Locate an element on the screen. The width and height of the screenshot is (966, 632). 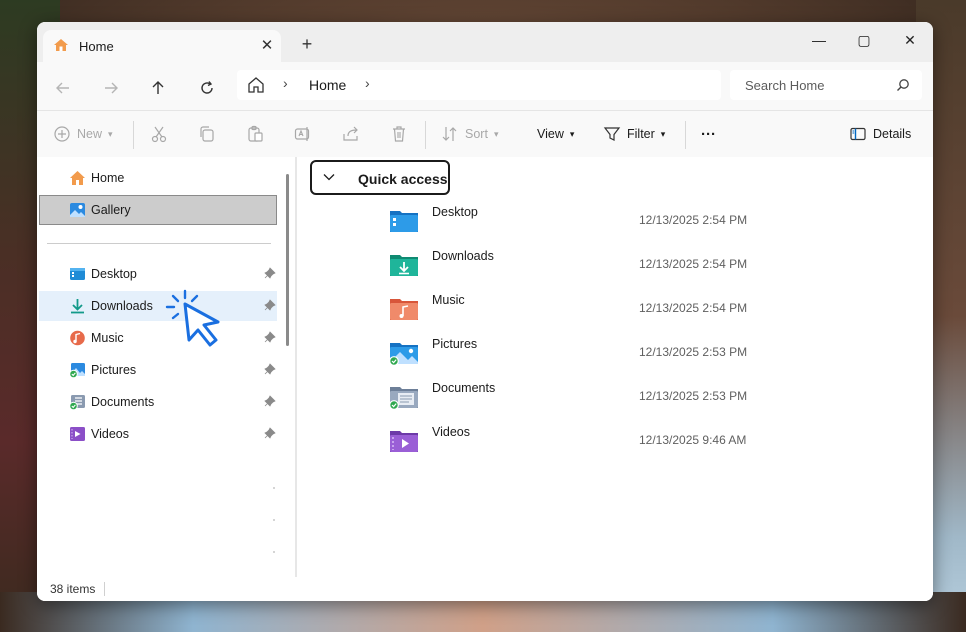
sort-button: Sort ▾ is located at coordinates (469, 134).